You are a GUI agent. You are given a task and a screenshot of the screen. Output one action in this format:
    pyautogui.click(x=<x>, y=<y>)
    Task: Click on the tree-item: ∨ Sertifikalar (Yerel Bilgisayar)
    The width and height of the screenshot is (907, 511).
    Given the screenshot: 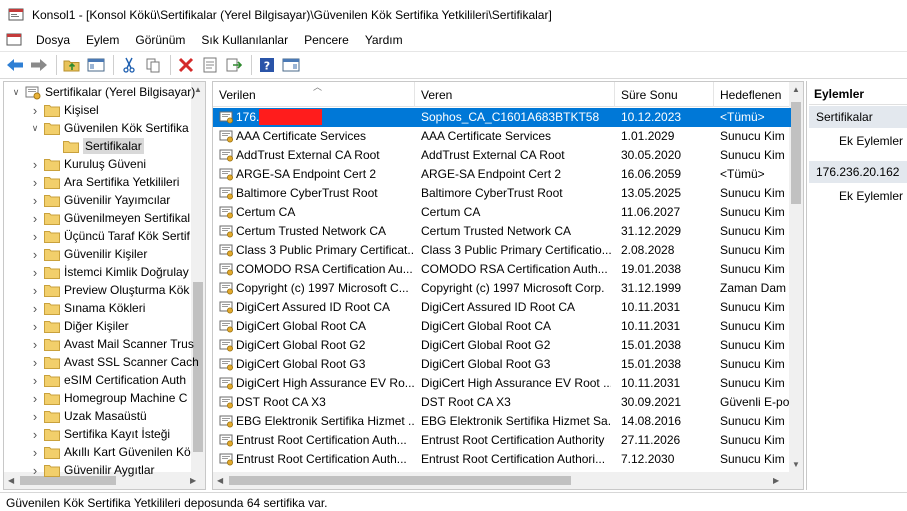 What is the action you would take?
    pyautogui.click(x=102, y=92)
    